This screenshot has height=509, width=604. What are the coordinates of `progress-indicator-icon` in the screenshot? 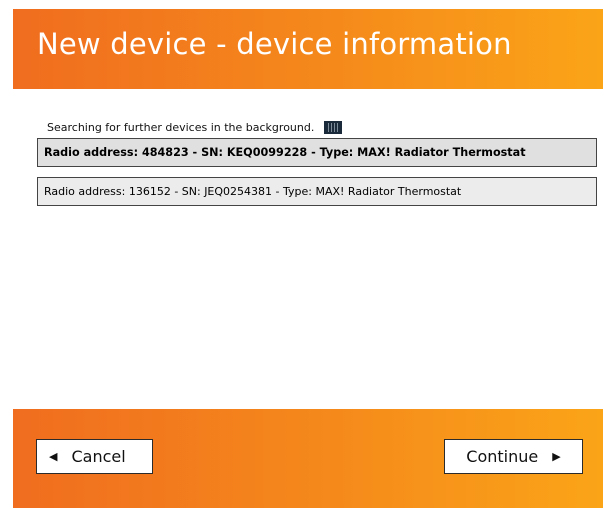 It's located at (333, 127).